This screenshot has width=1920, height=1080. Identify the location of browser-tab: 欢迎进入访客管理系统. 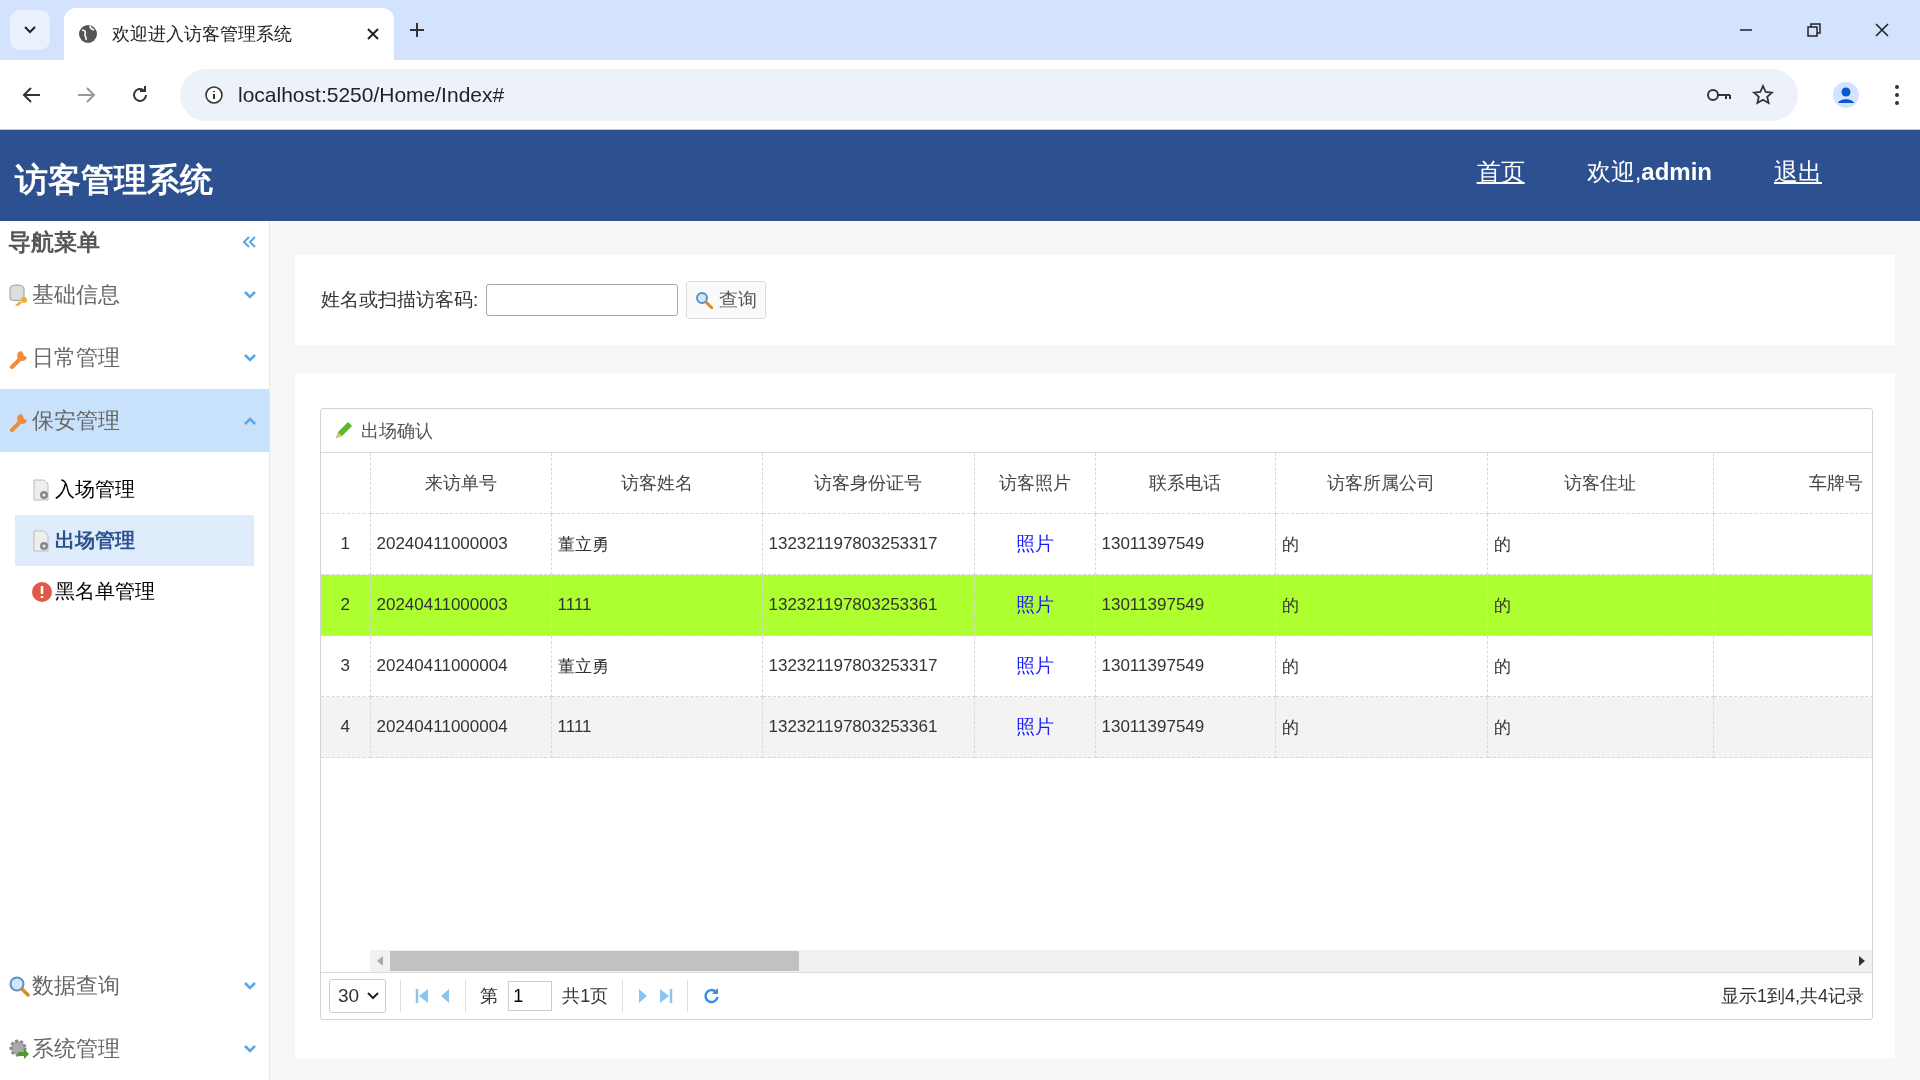
(229, 34).